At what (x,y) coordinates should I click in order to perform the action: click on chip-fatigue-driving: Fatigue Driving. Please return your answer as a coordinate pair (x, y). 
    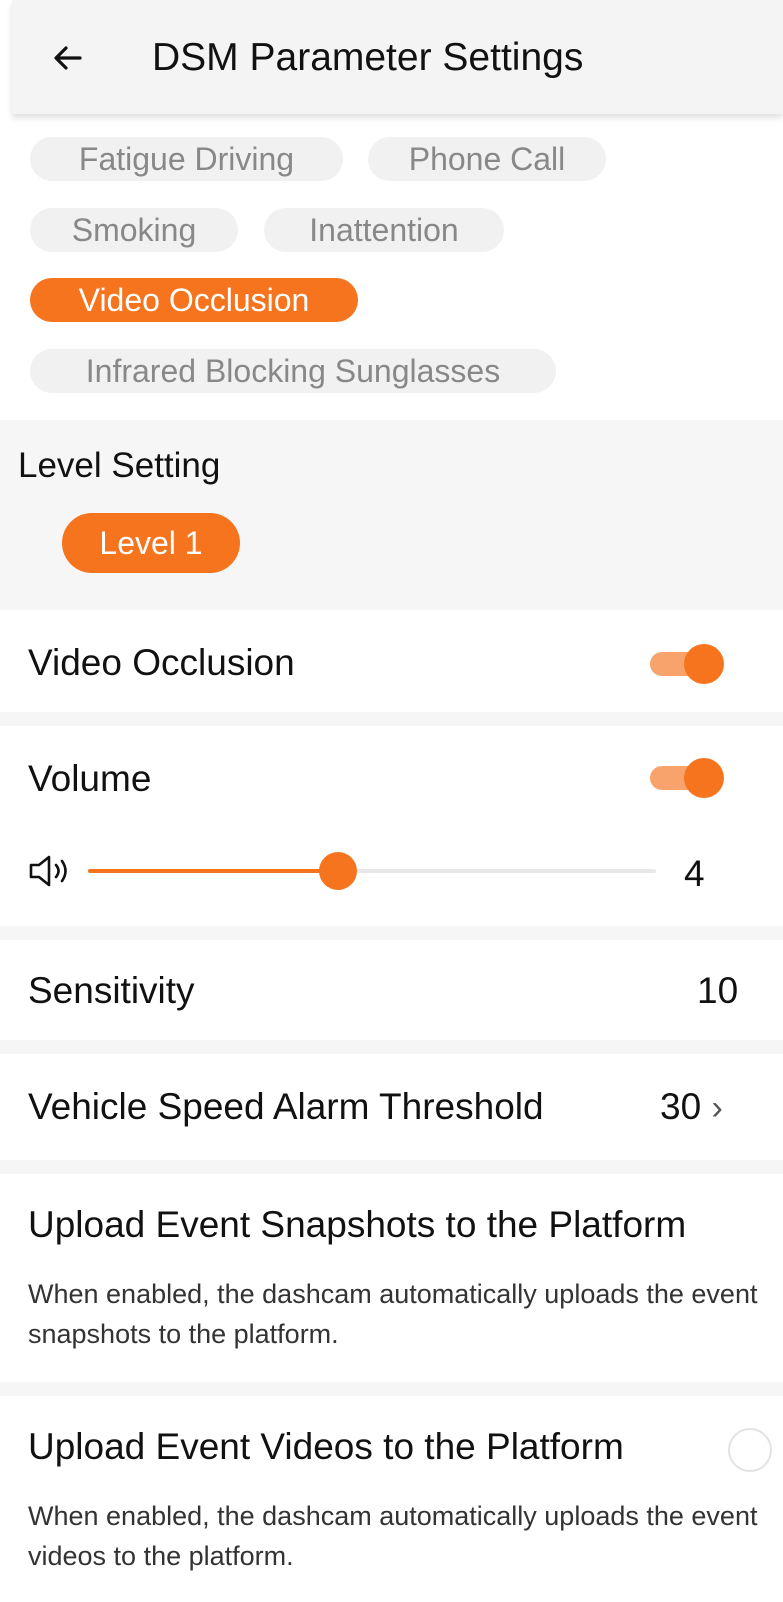
    Looking at the image, I should click on (186, 159).